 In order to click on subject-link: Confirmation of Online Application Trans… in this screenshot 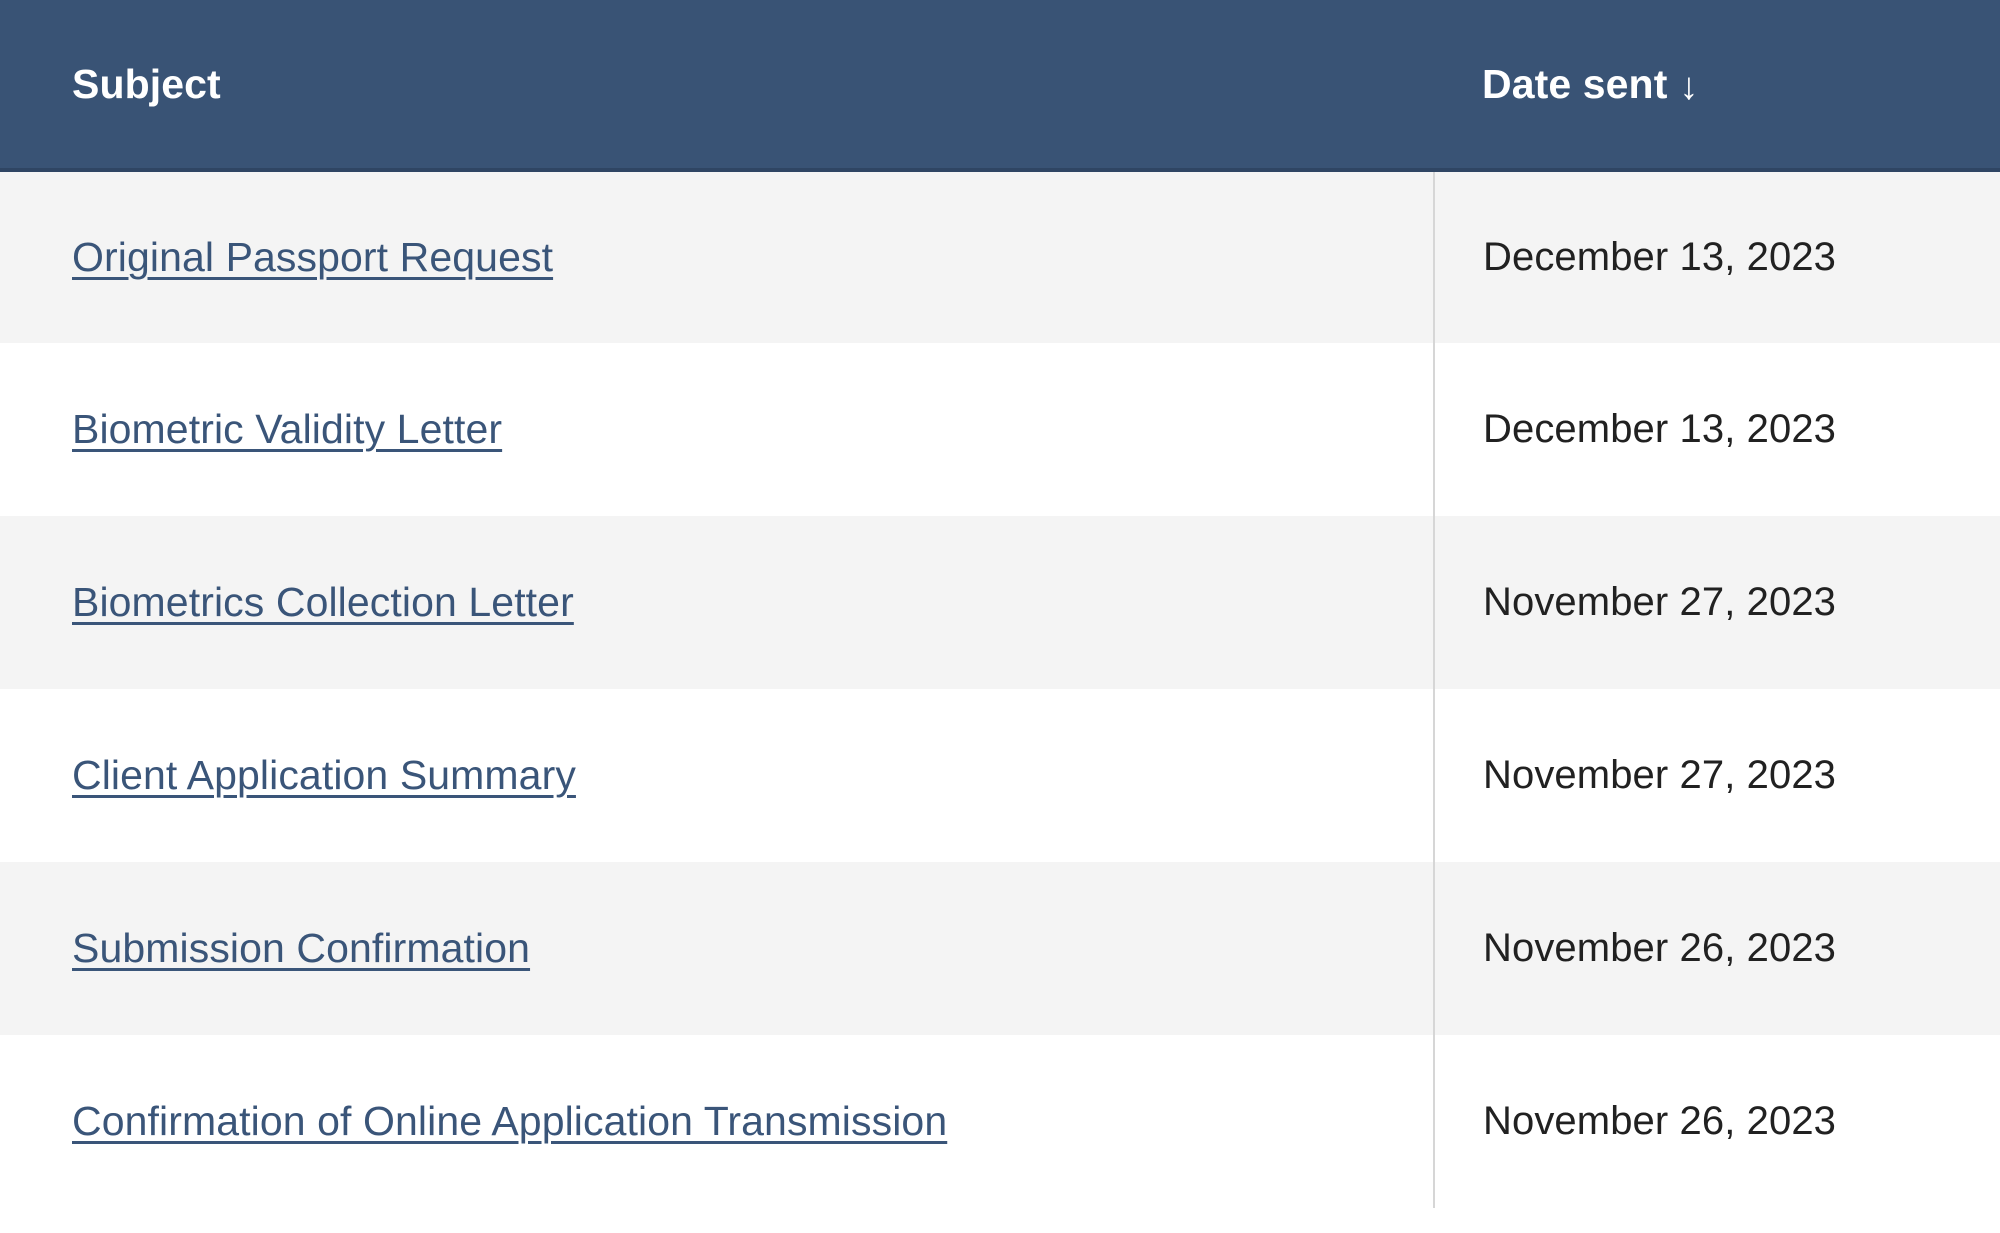, I will do `click(509, 1121)`.